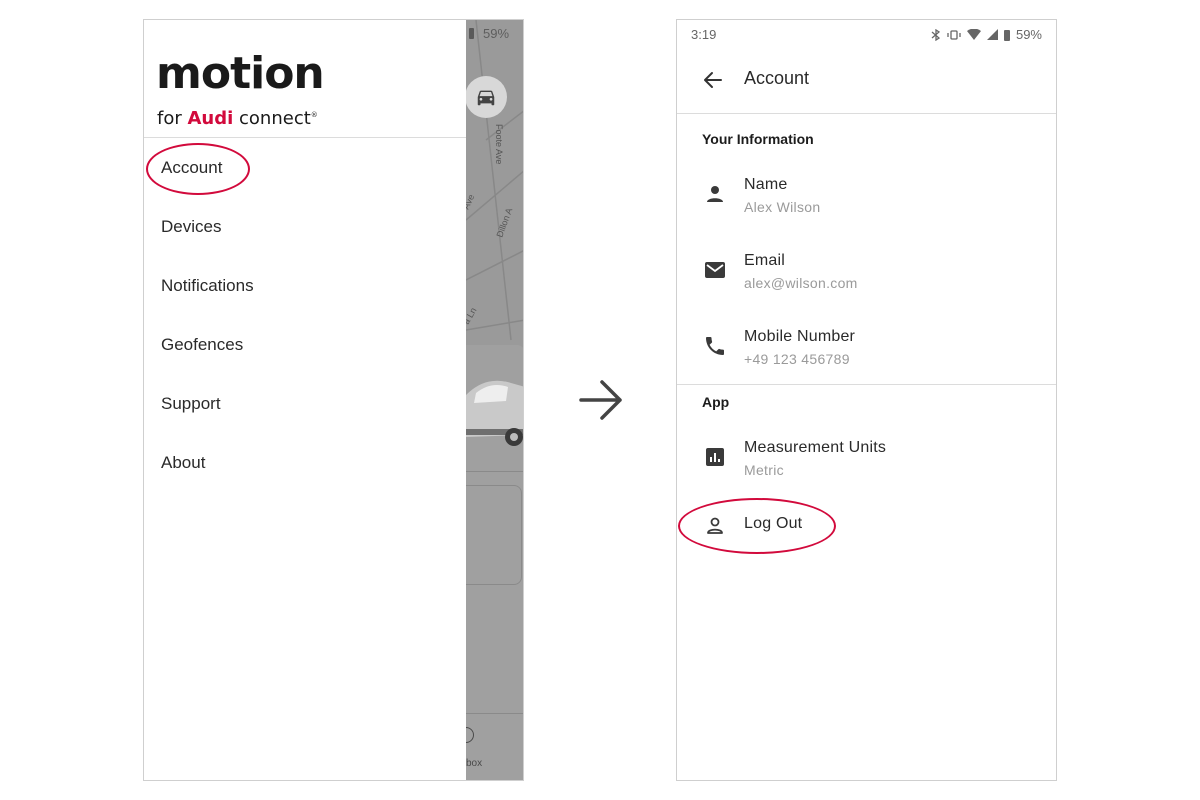 The width and height of the screenshot is (1200, 800). I want to click on mobile-value: +49 123 456789, so click(797, 359).